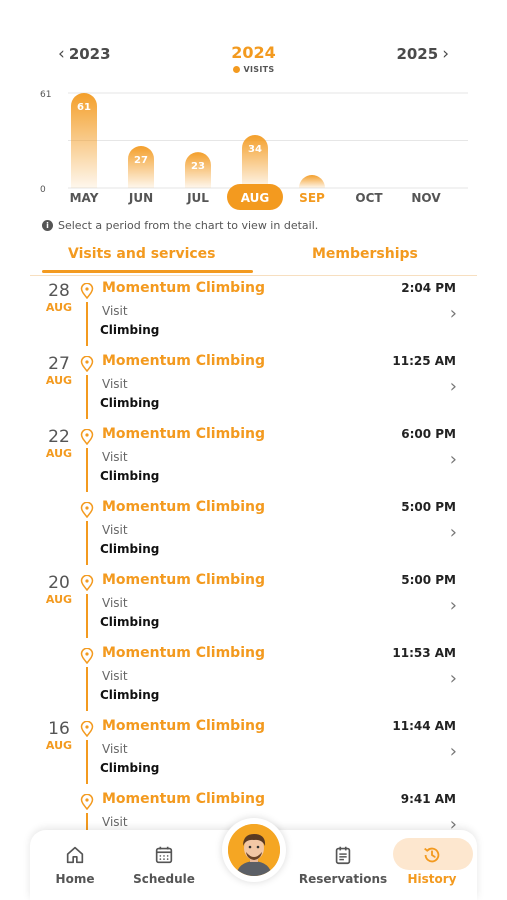  What do you see at coordinates (417, 54) in the screenshot?
I see `next-year-label: 2025` at bounding box center [417, 54].